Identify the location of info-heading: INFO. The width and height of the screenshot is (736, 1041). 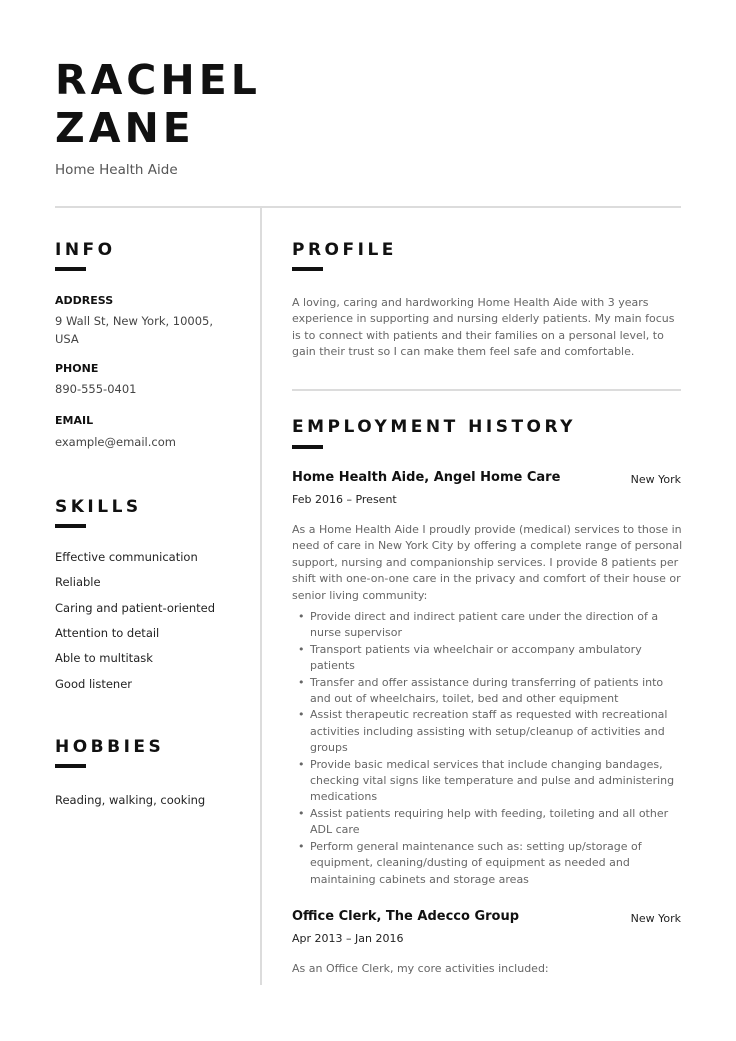
(85, 250).